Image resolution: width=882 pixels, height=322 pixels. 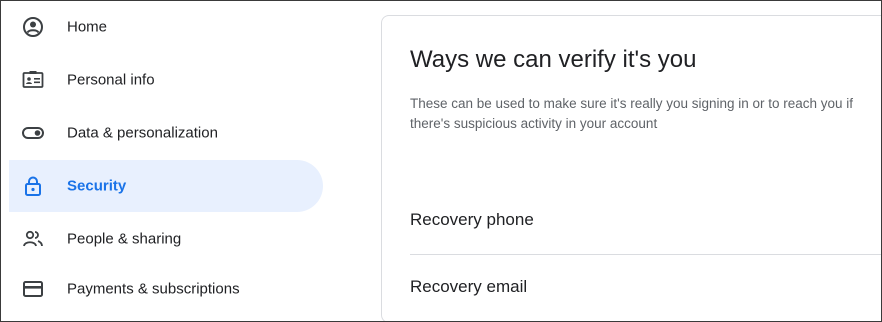 I want to click on sidebar-item-label: People & sharing, so click(x=124, y=239).